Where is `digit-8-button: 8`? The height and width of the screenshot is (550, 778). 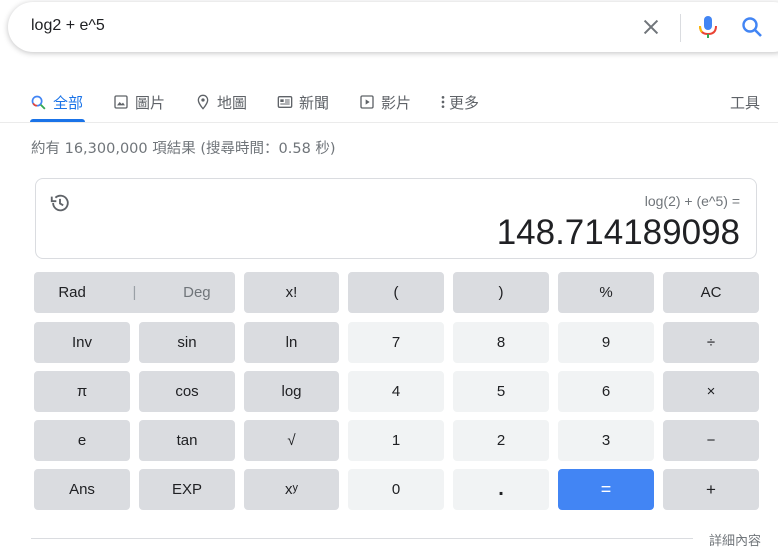
digit-8-button: 8 is located at coordinates (501, 342).